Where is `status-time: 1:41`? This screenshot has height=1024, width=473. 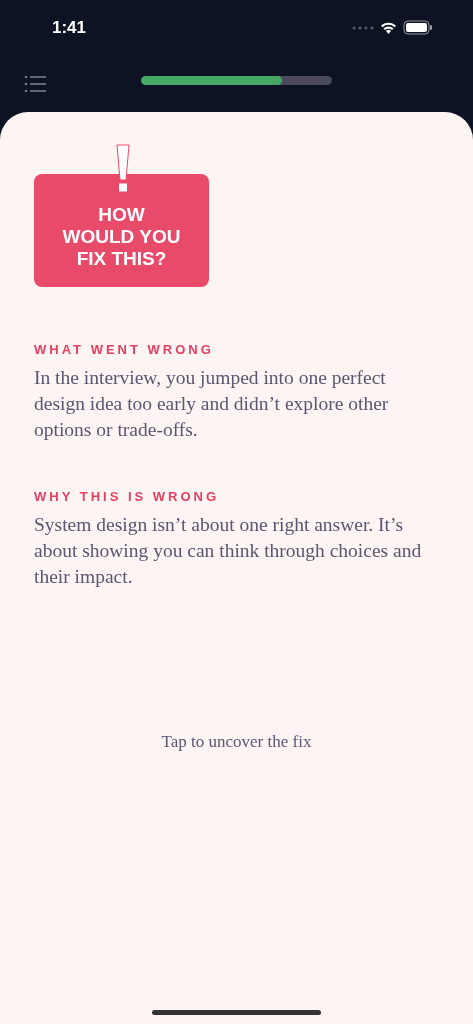
status-time: 1:41 is located at coordinates (69, 27).